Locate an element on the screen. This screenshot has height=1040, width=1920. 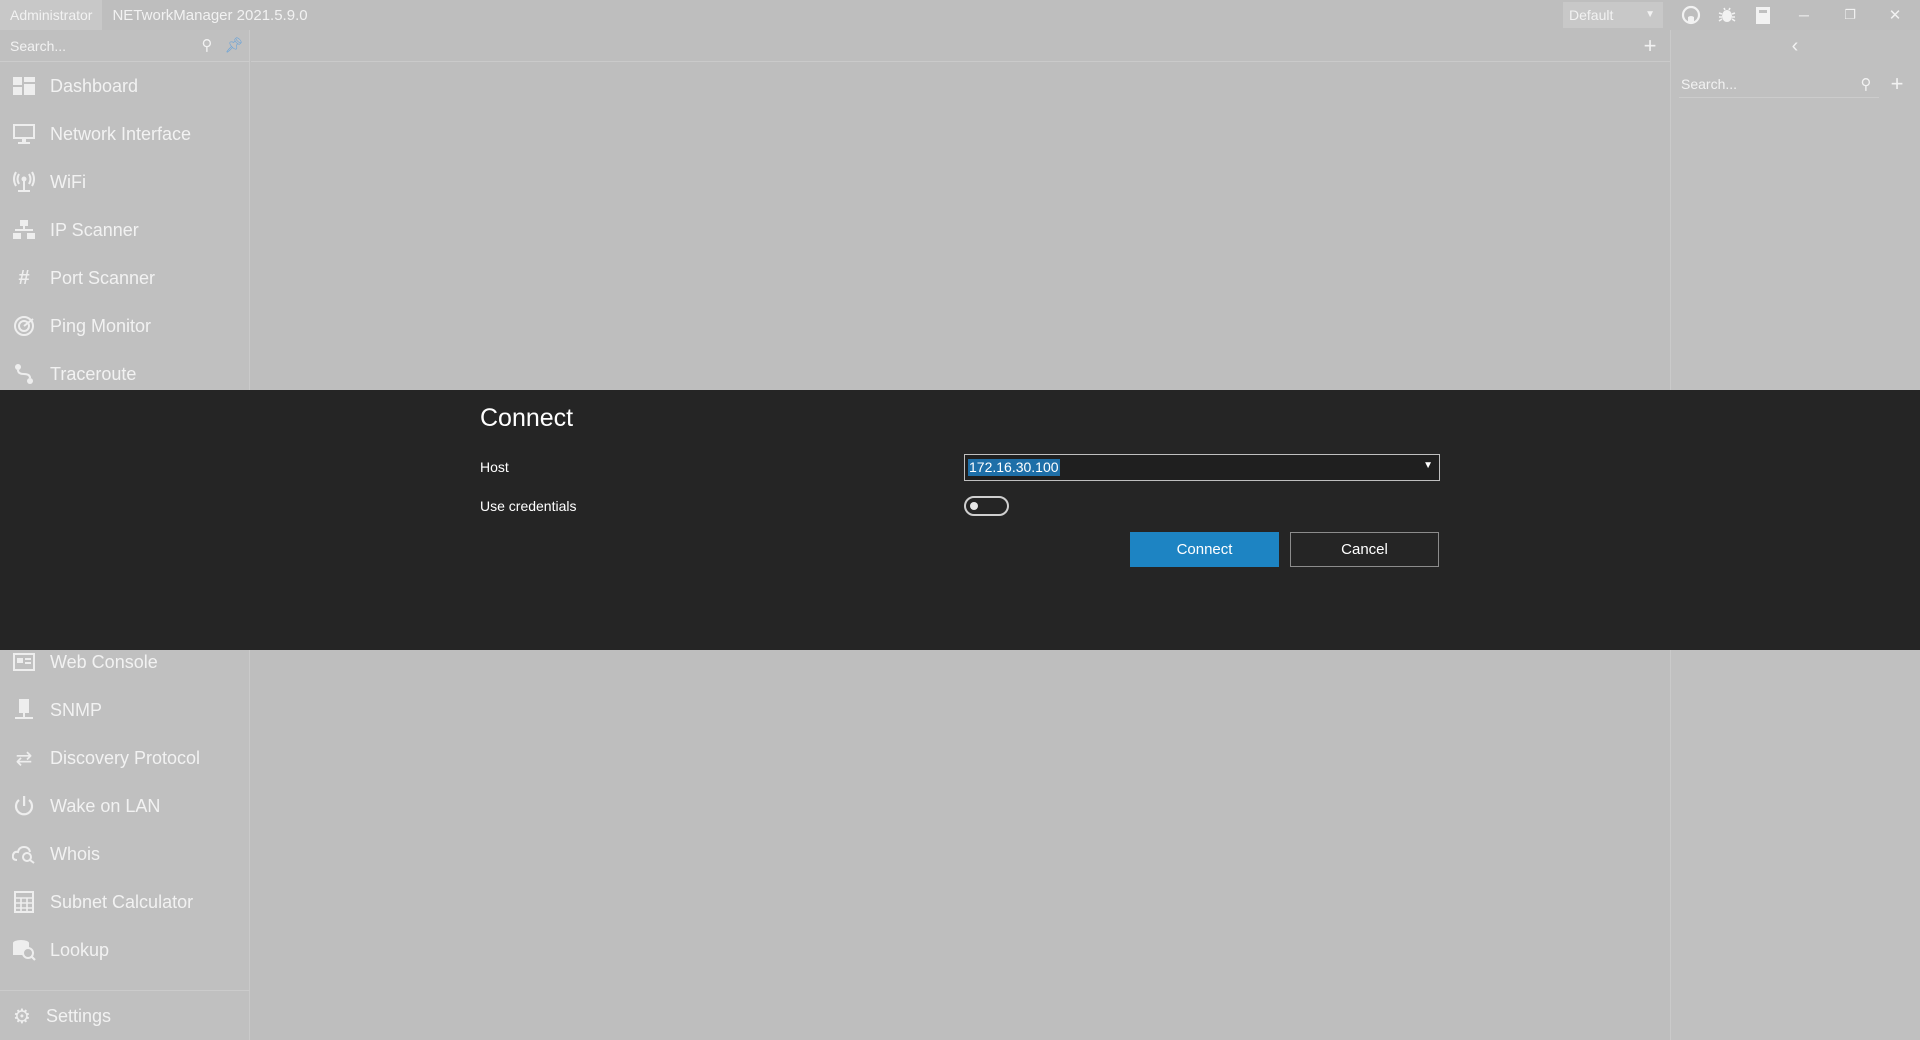
sidebar-item-label: Wake on LAN is located at coordinates (105, 805).